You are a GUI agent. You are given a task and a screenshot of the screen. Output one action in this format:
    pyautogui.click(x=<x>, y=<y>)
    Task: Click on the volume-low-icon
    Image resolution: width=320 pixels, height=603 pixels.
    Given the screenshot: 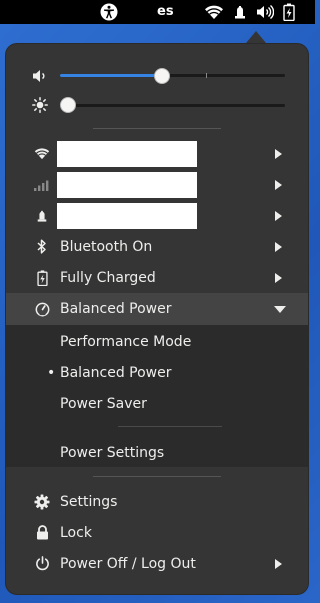 What is the action you would take?
    pyautogui.click(x=40, y=75)
    